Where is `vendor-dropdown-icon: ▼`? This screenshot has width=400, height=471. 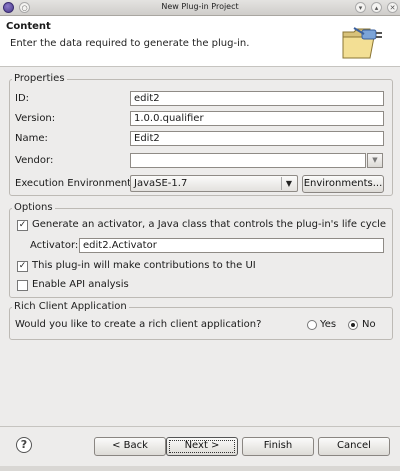
vendor-dropdown-icon: ▼ is located at coordinates (375, 160).